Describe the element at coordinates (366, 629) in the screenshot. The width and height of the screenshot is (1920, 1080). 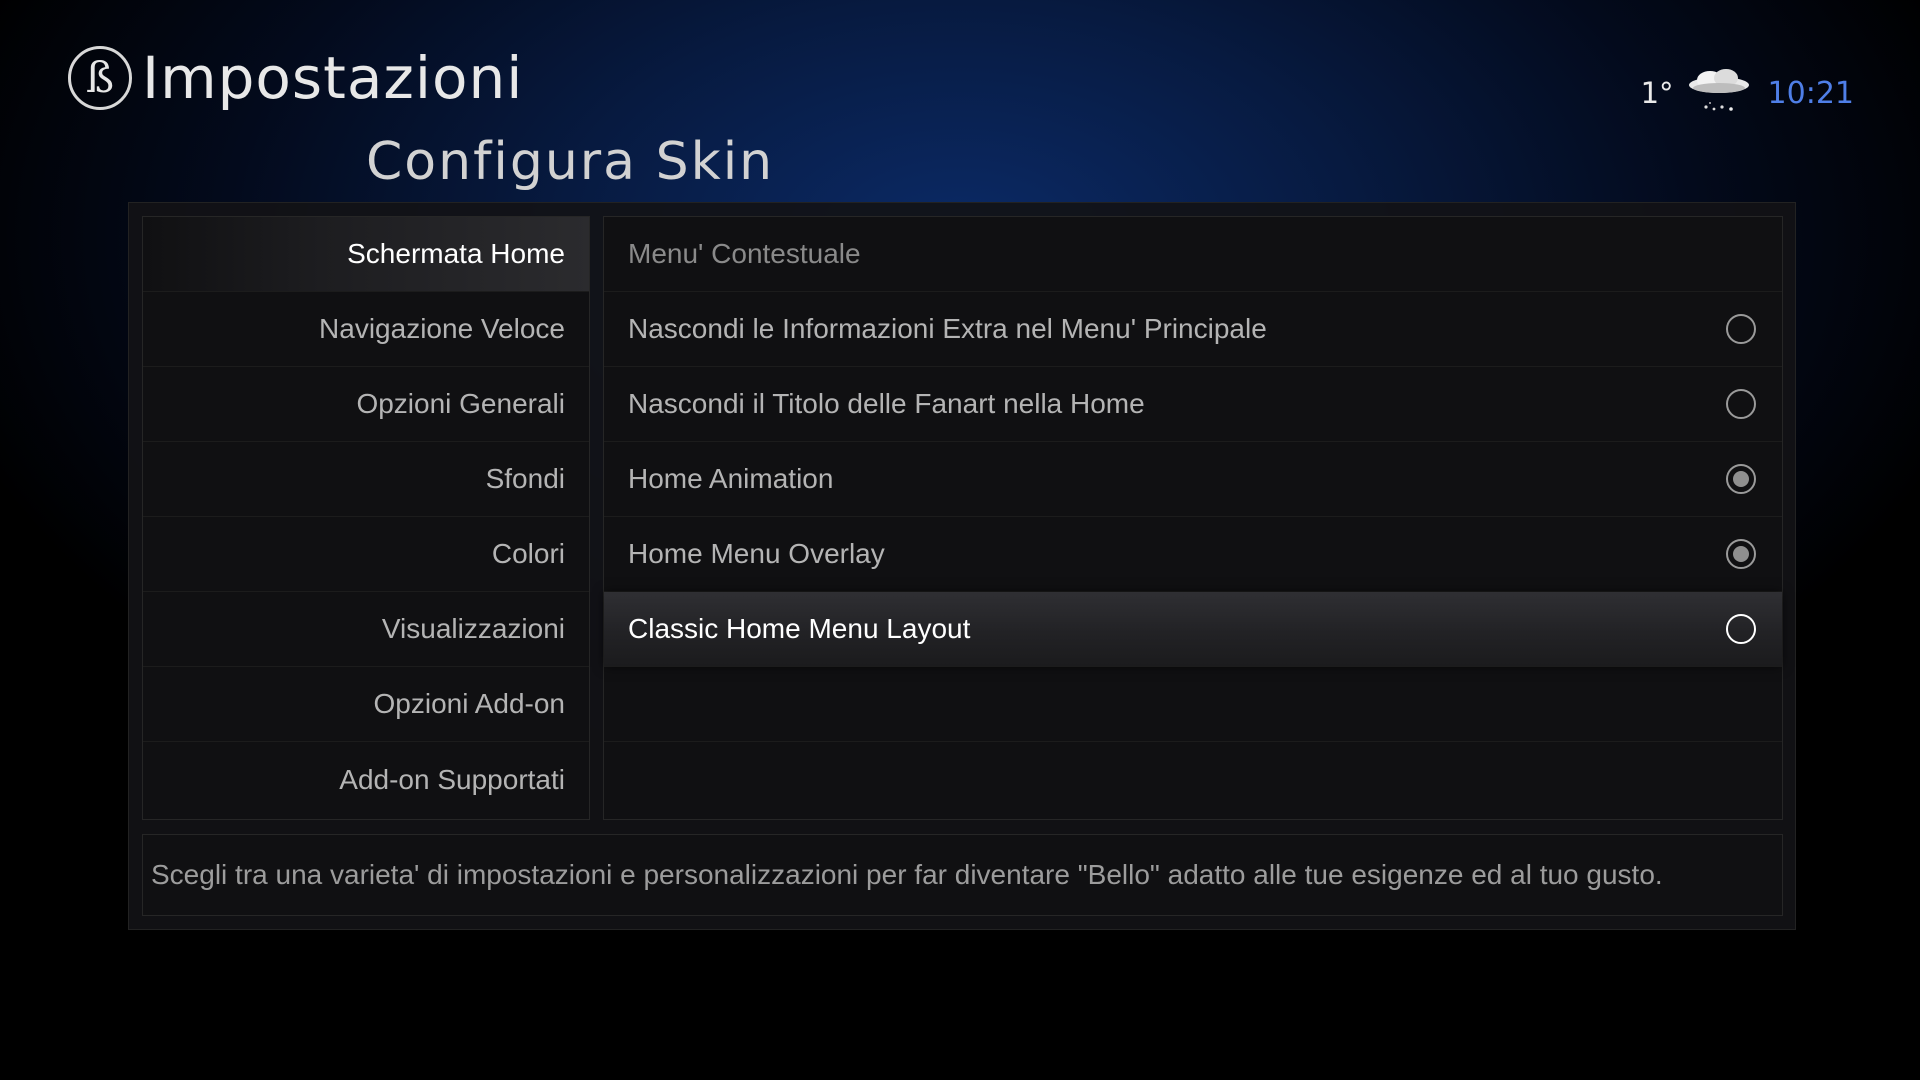
I see `category-item-visualizzazioni: Visualizzazioni` at that location.